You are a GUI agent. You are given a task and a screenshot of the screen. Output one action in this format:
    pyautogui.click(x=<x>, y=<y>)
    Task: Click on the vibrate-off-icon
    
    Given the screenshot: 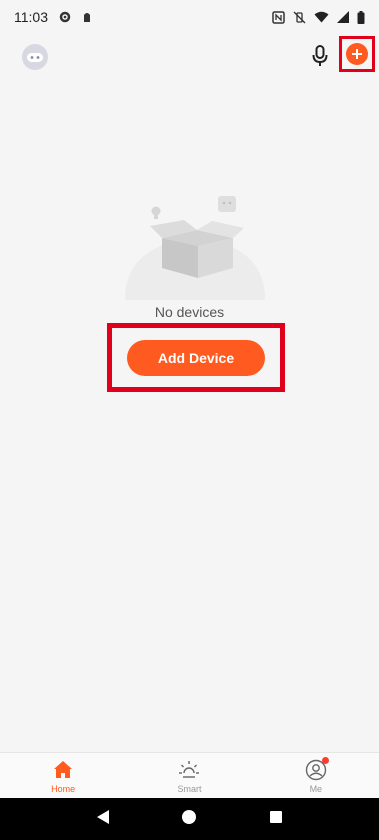 What is the action you would take?
    pyautogui.click(x=299, y=17)
    